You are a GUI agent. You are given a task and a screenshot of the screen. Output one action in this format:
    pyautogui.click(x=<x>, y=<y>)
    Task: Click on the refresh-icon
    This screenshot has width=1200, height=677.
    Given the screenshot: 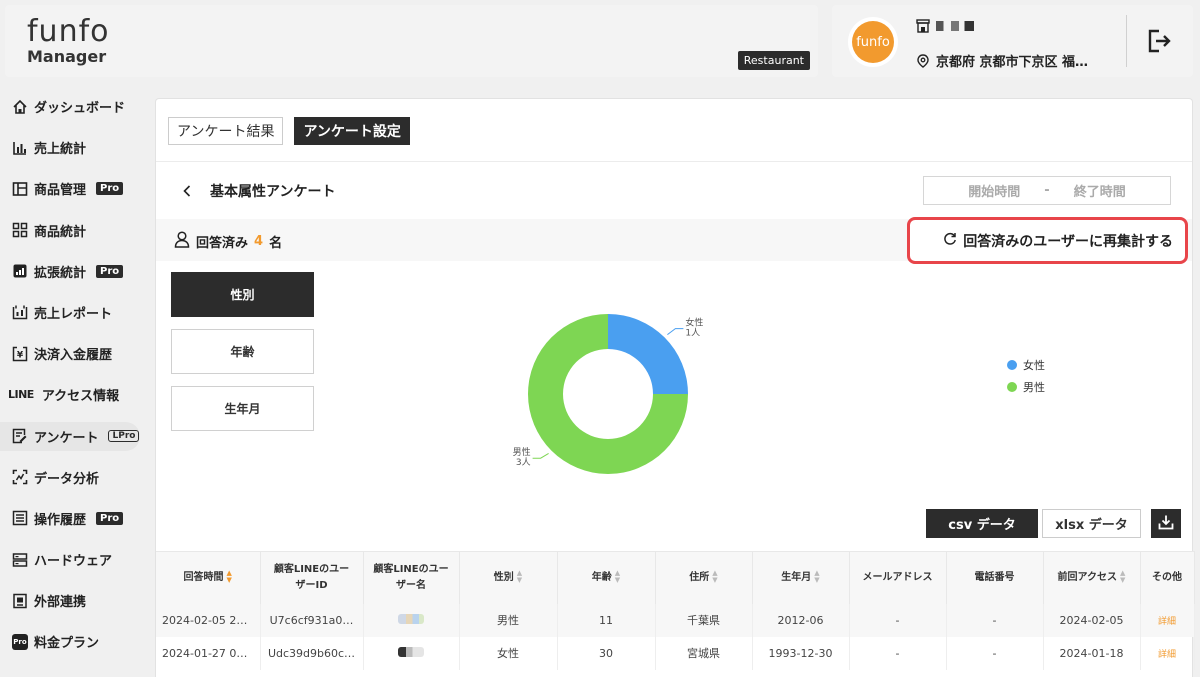 What is the action you would take?
    pyautogui.click(x=950, y=241)
    